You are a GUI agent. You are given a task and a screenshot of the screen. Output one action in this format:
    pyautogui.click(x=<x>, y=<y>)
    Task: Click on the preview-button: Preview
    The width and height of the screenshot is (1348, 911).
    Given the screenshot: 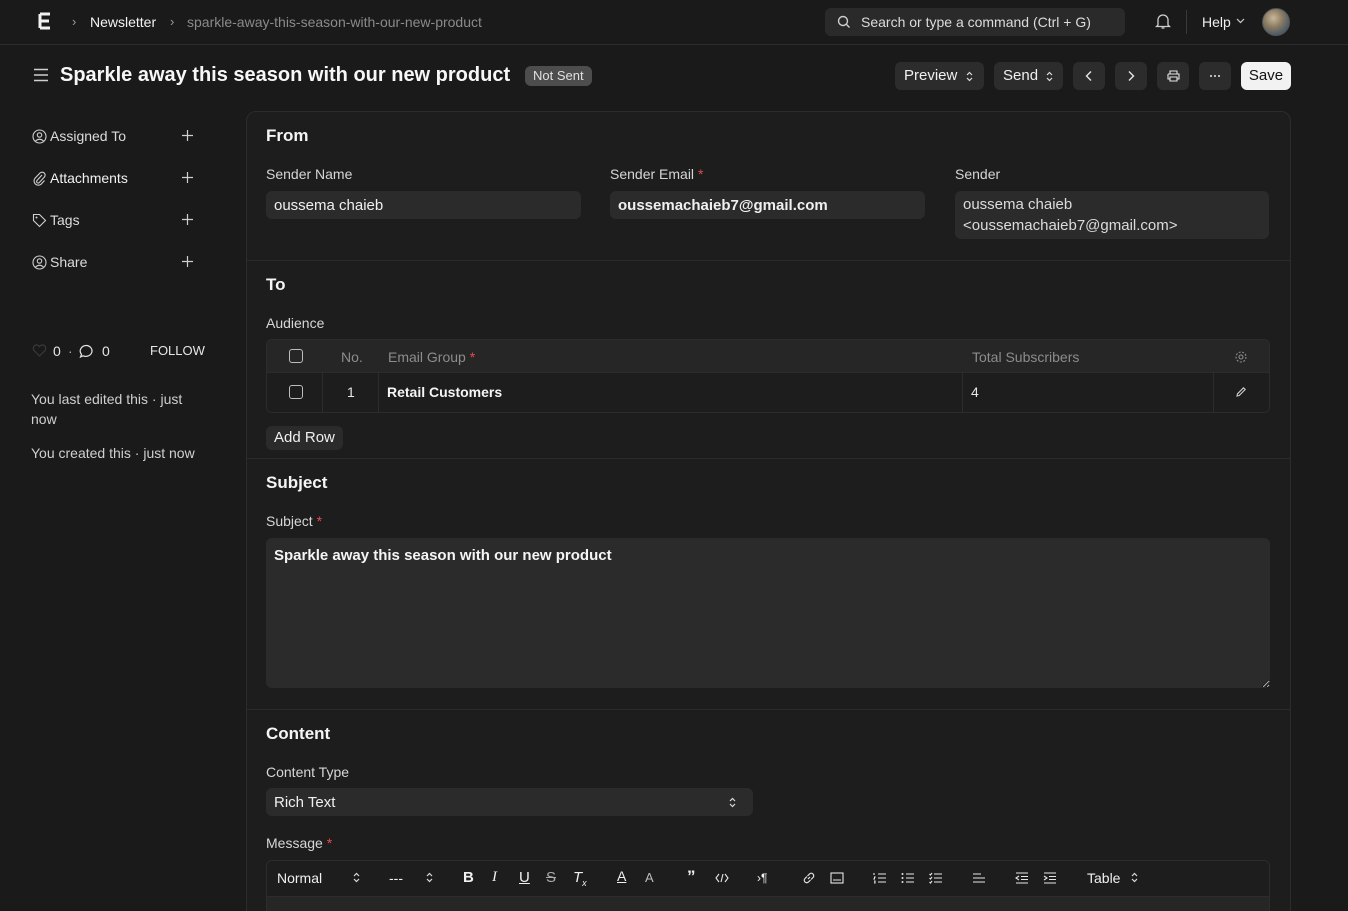 What is the action you would take?
    pyautogui.click(x=939, y=76)
    